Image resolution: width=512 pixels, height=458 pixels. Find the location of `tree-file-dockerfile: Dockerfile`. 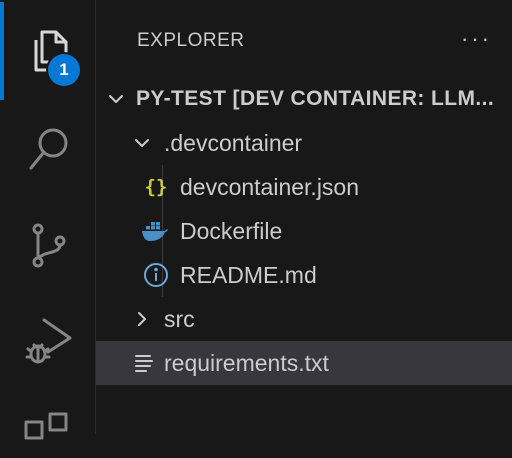

tree-file-dockerfile: Dockerfile is located at coordinates (304, 231).